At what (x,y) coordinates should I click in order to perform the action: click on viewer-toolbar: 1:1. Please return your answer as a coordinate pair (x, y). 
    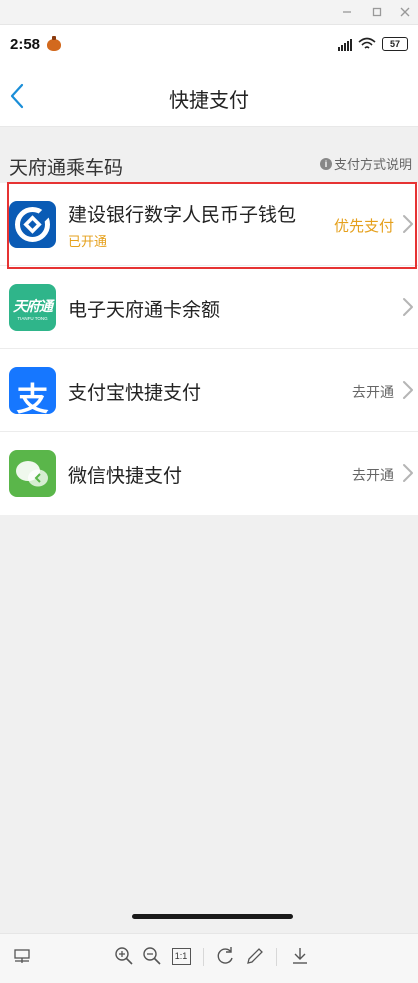
    Looking at the image, I should click on (209, 958).